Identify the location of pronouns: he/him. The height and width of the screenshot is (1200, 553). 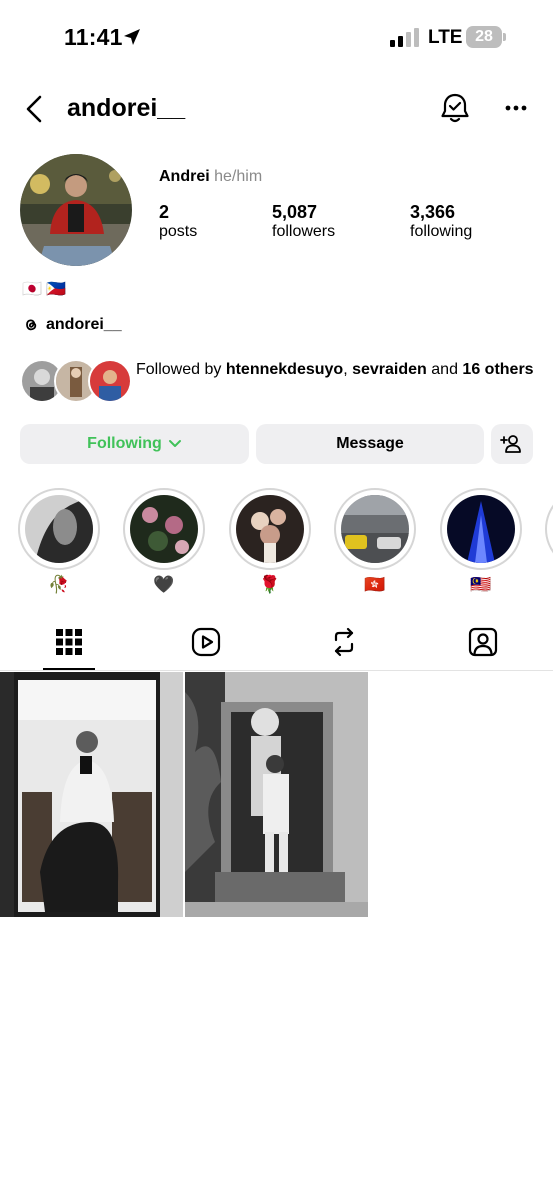
(238, 176).